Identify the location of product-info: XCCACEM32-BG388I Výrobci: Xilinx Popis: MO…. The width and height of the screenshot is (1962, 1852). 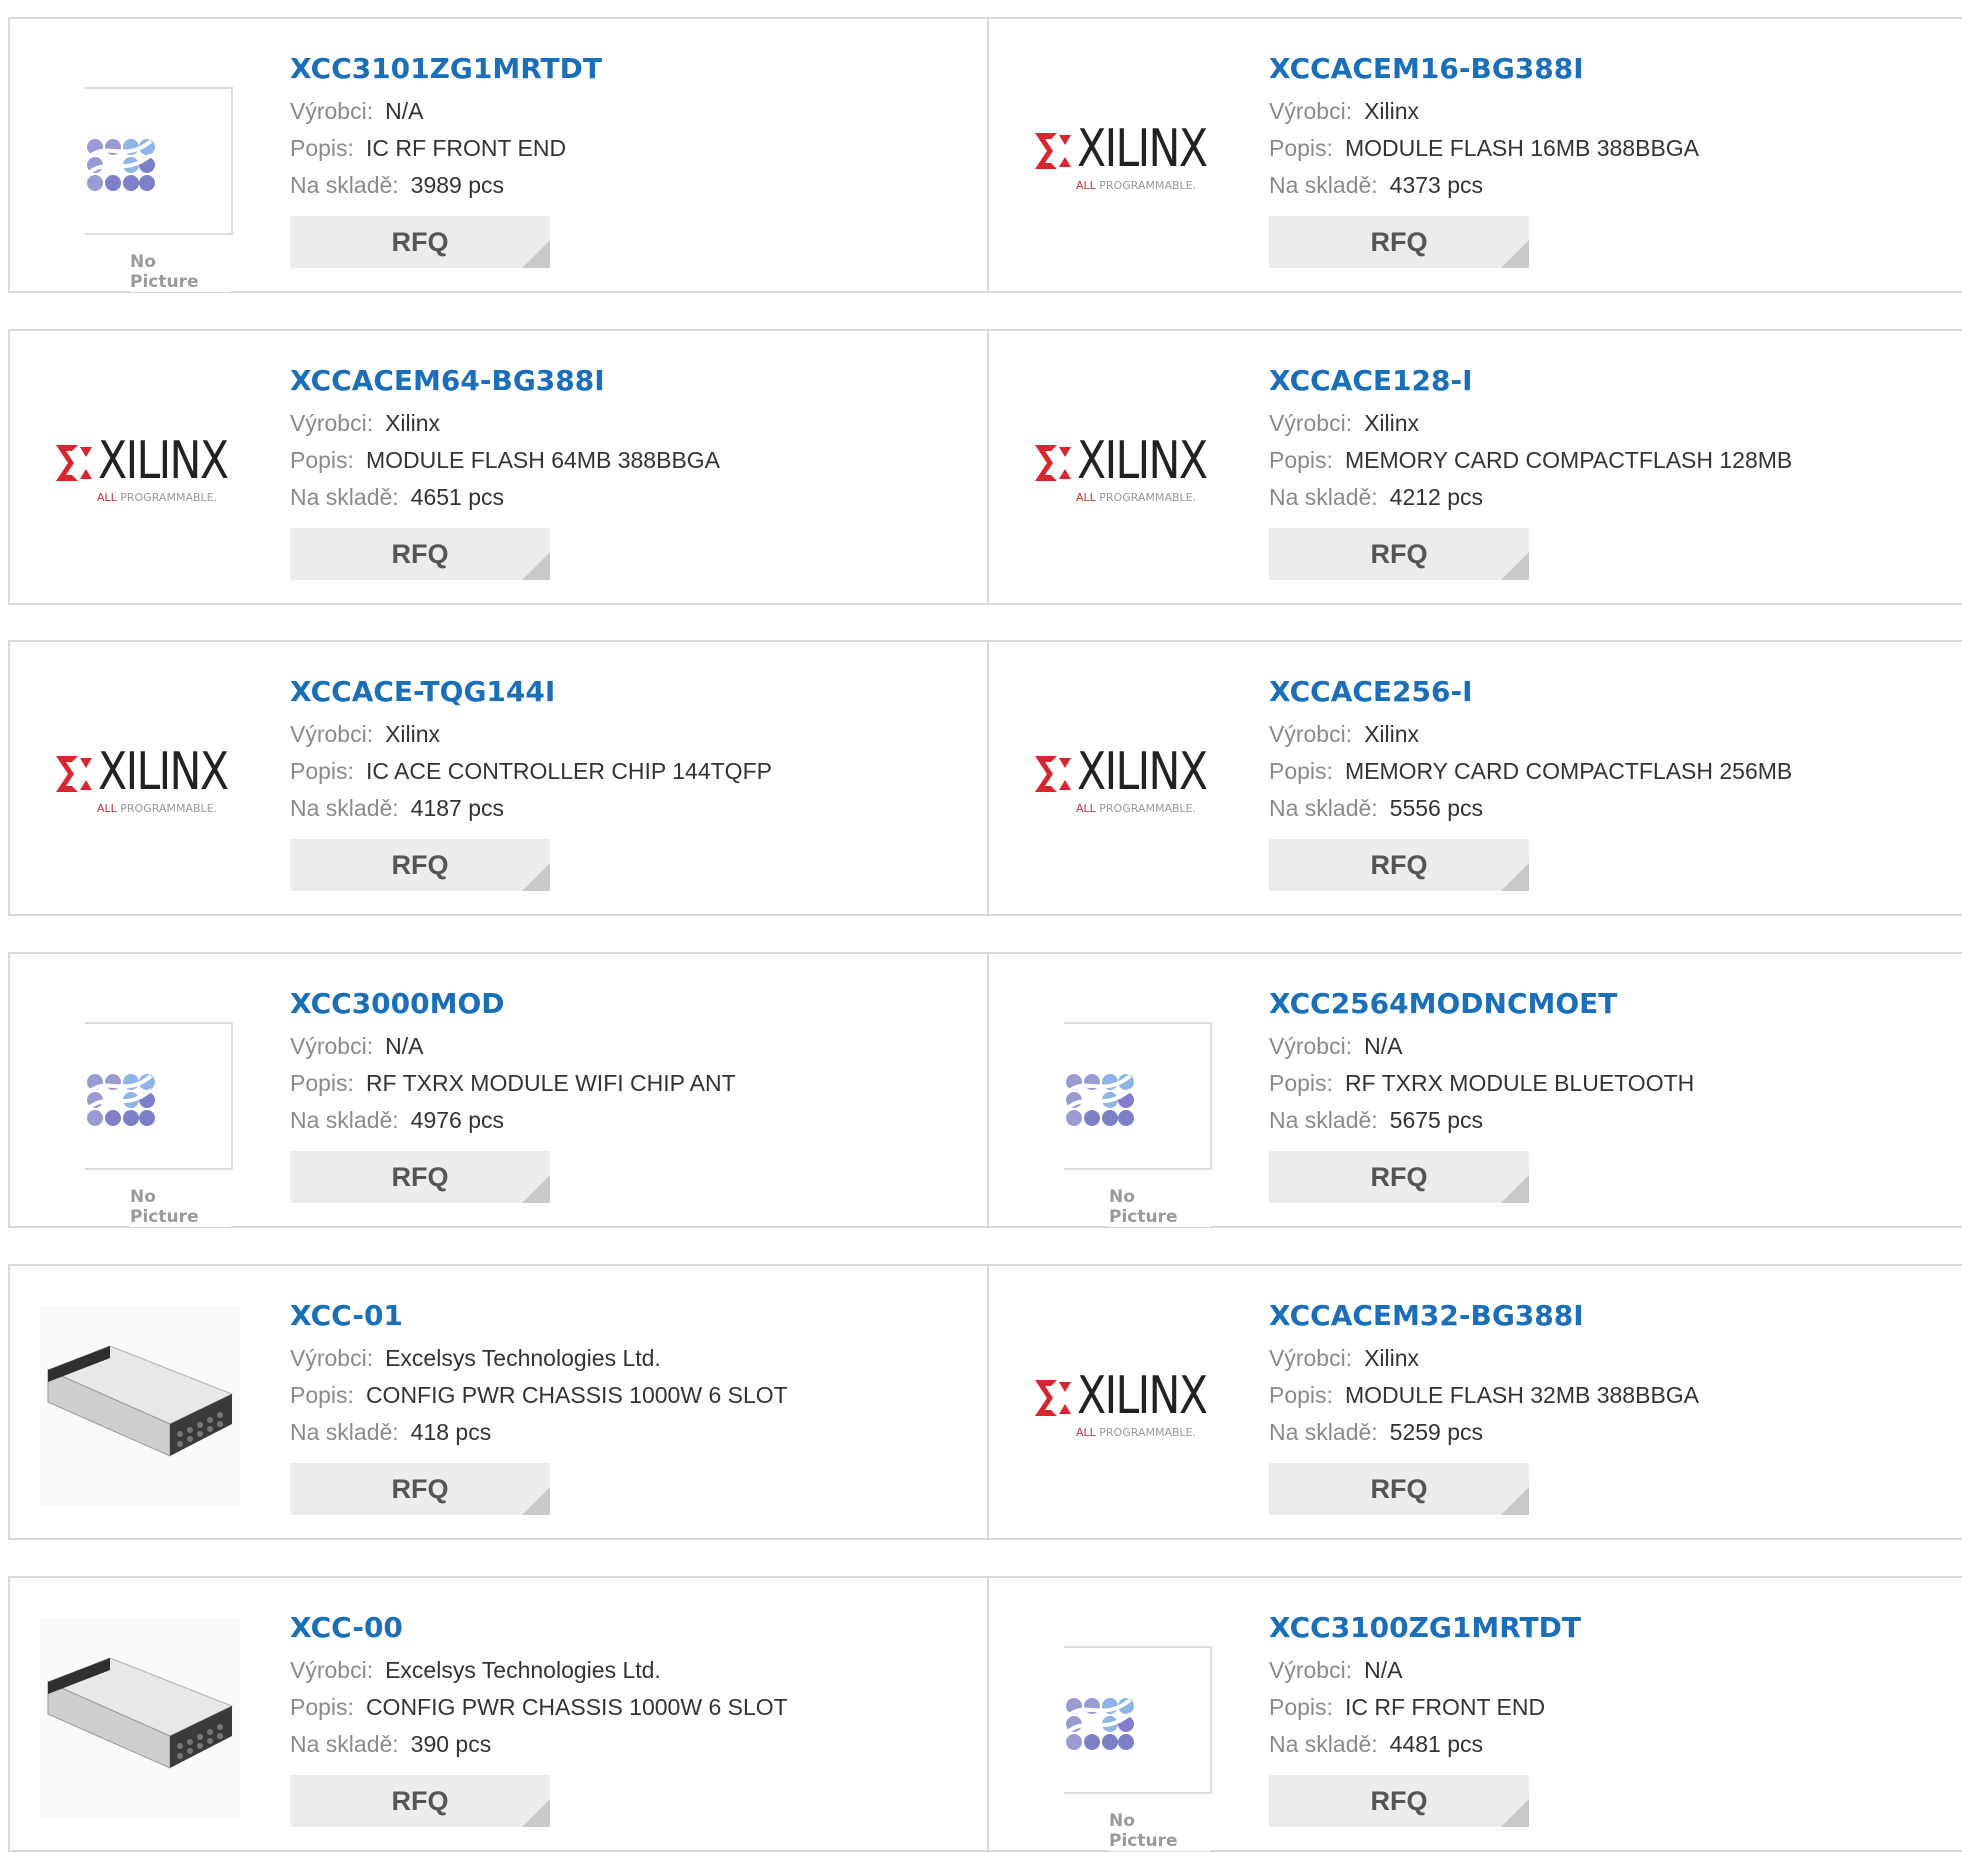
(1599, 1405).